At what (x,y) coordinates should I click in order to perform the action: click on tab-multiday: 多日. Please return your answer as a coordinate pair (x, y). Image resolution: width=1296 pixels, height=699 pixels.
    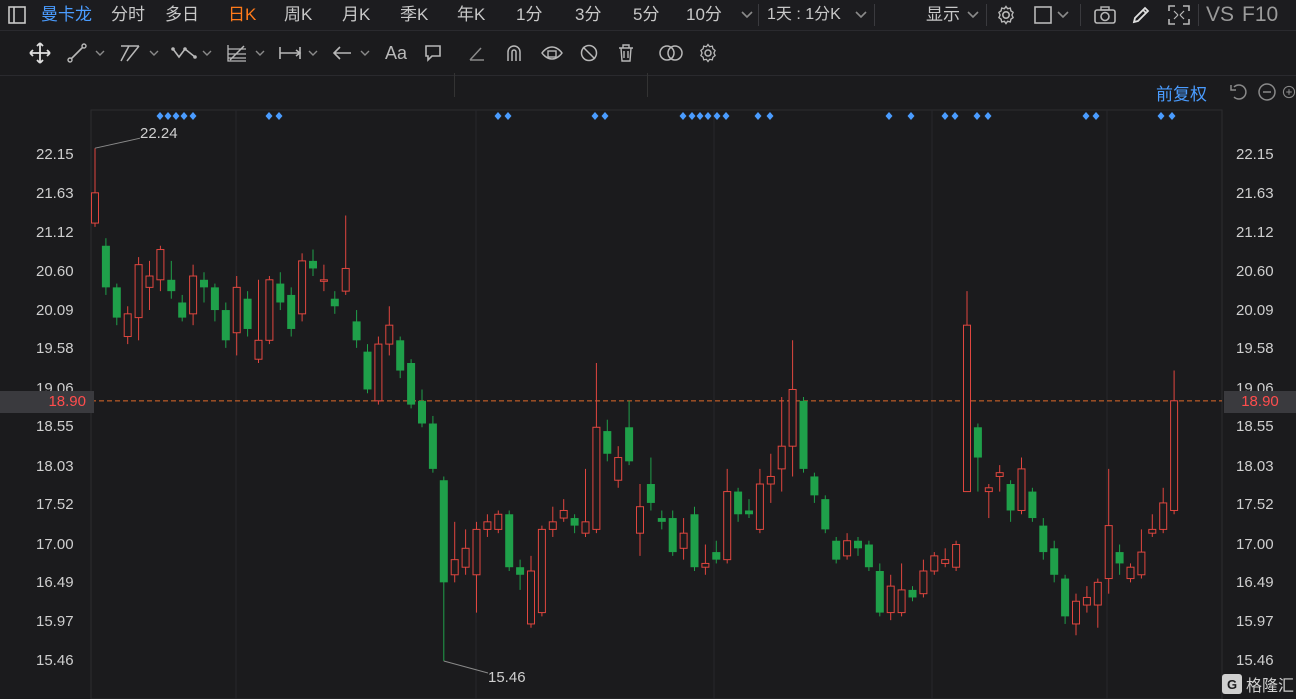
    Looking at the image, I should click on (182, 15).